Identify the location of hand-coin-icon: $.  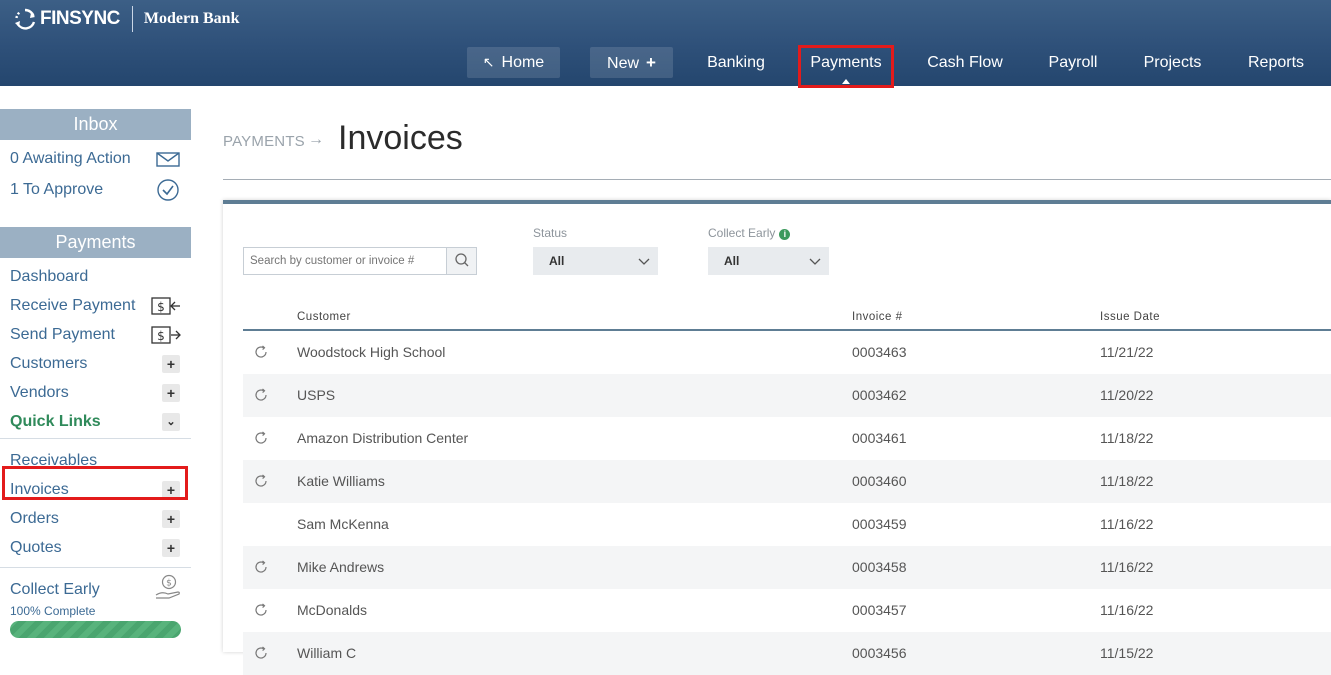
(167, 586).